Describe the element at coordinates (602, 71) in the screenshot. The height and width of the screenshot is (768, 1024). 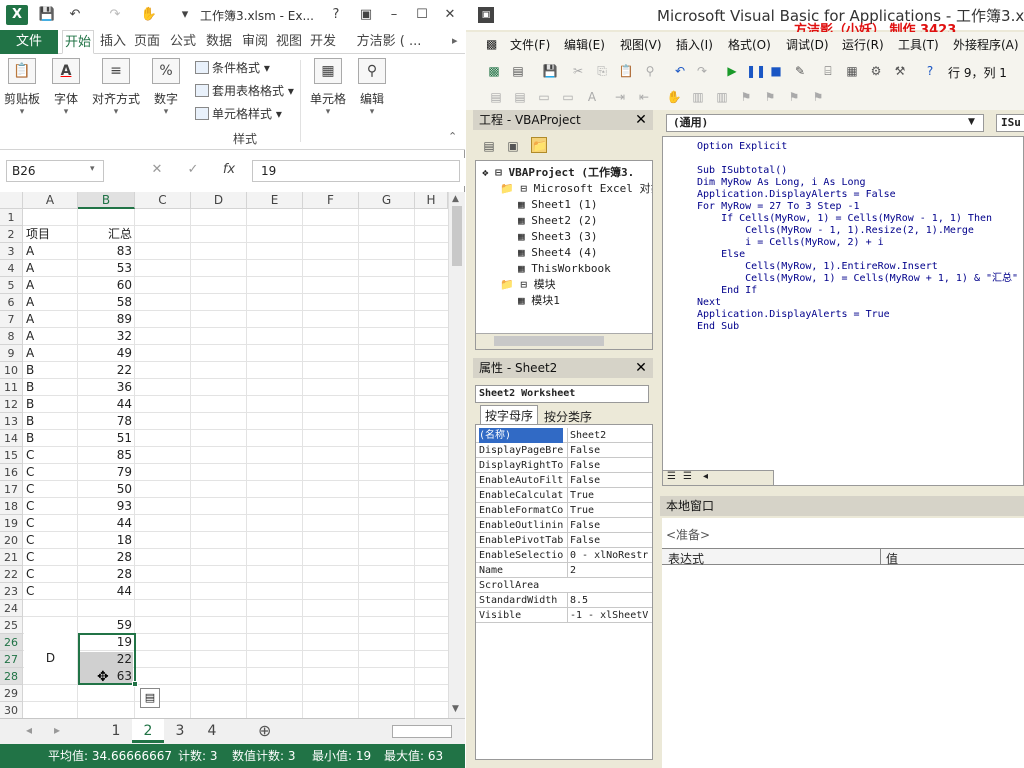
I see `copy-icon: ⎘` at that location.